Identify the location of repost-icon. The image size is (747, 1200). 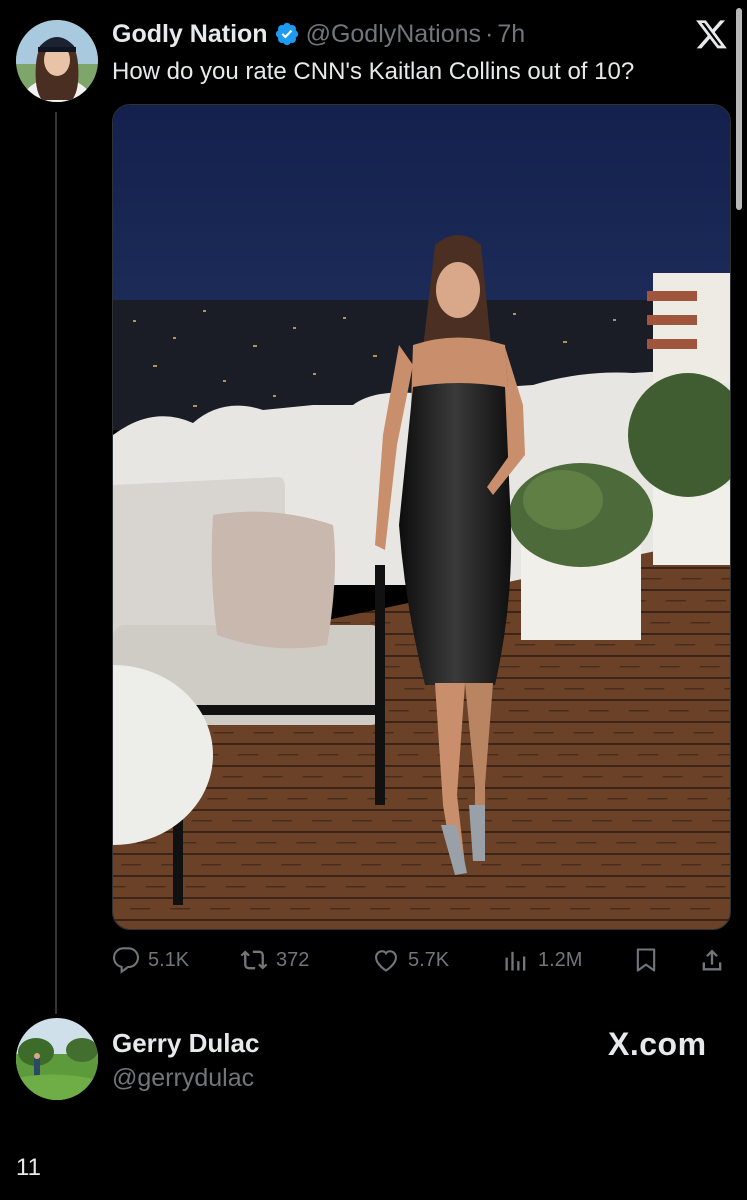
(254, 960).